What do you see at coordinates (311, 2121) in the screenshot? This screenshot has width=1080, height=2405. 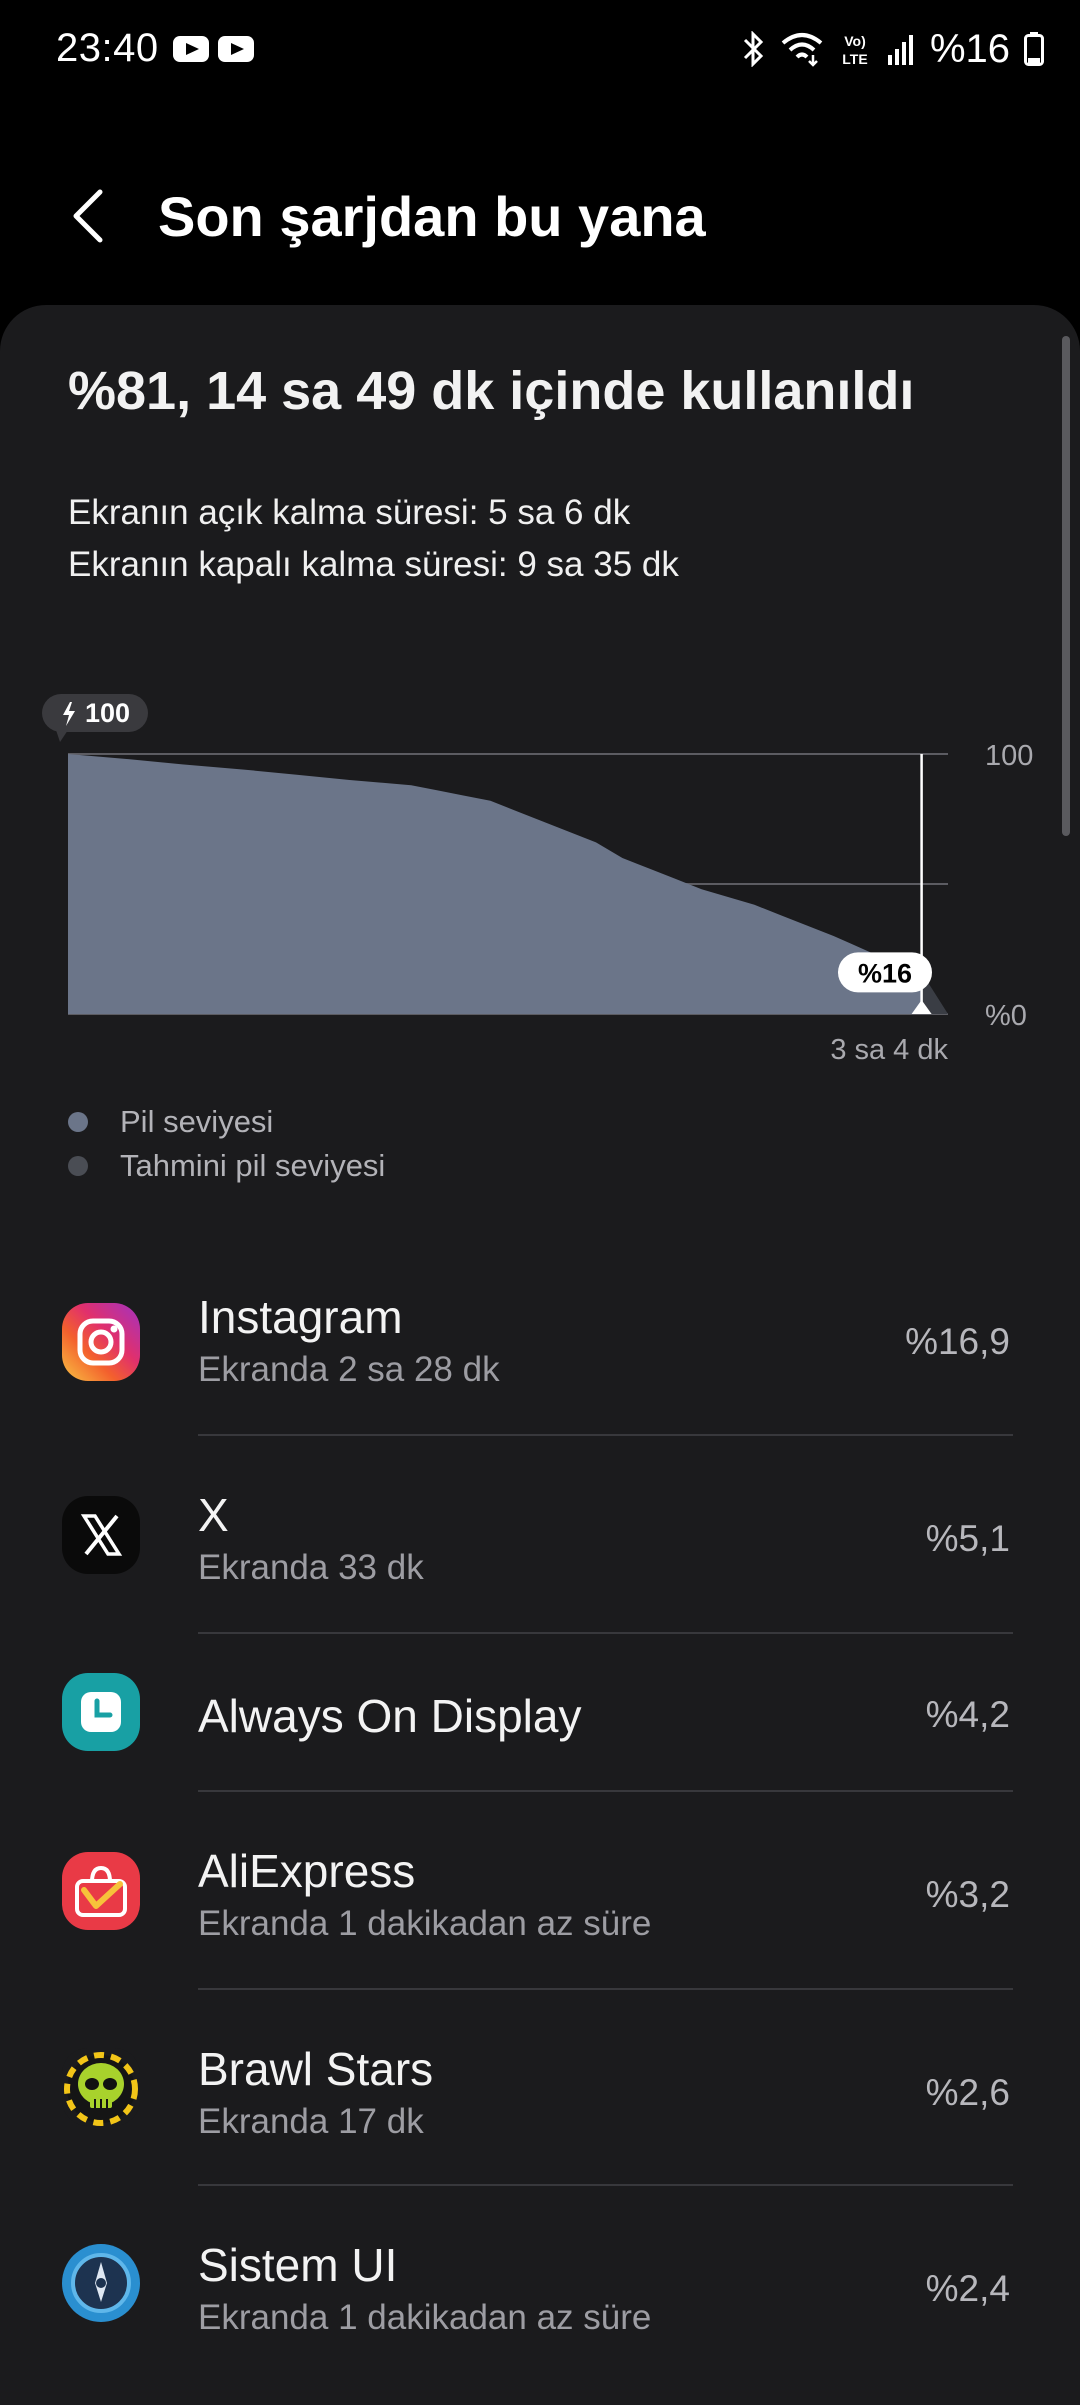 I see `app-screen-time: Ekranda 17 dk` at bounding box center [311, 2121].